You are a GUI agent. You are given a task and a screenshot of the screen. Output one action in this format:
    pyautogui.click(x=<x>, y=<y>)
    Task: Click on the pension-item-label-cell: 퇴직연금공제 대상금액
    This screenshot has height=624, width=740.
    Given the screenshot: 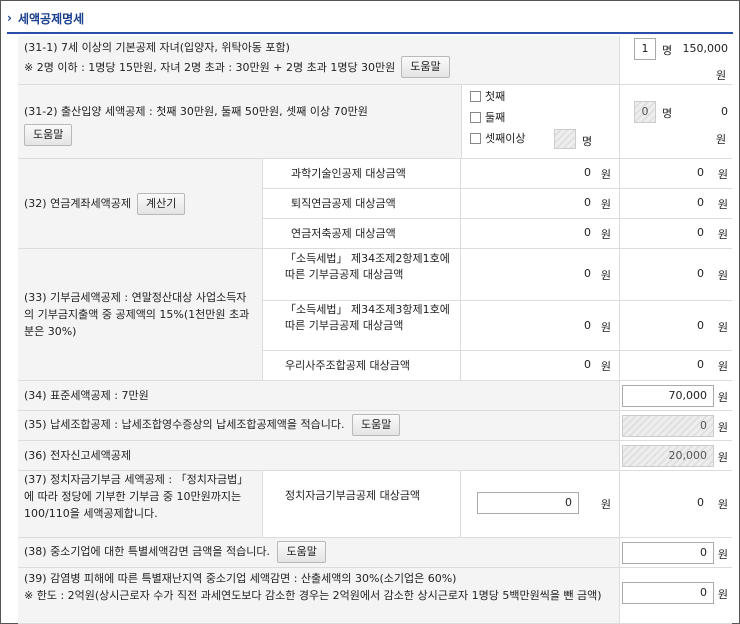 What is the action you would take?
    pyautogui.click(x=362, y=204)
    